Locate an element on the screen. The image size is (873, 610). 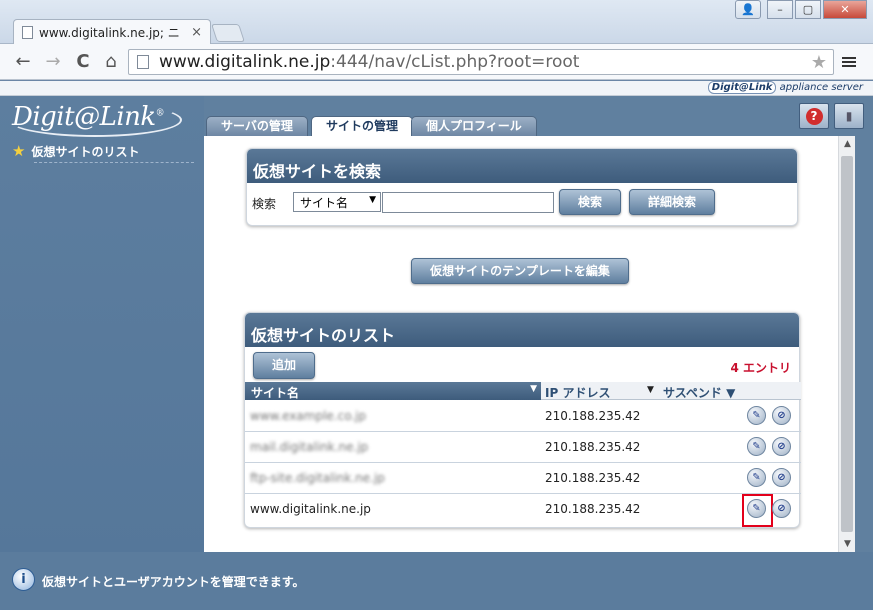
tab-site-management: サイトの管理 is located at coordinates (362, 126).